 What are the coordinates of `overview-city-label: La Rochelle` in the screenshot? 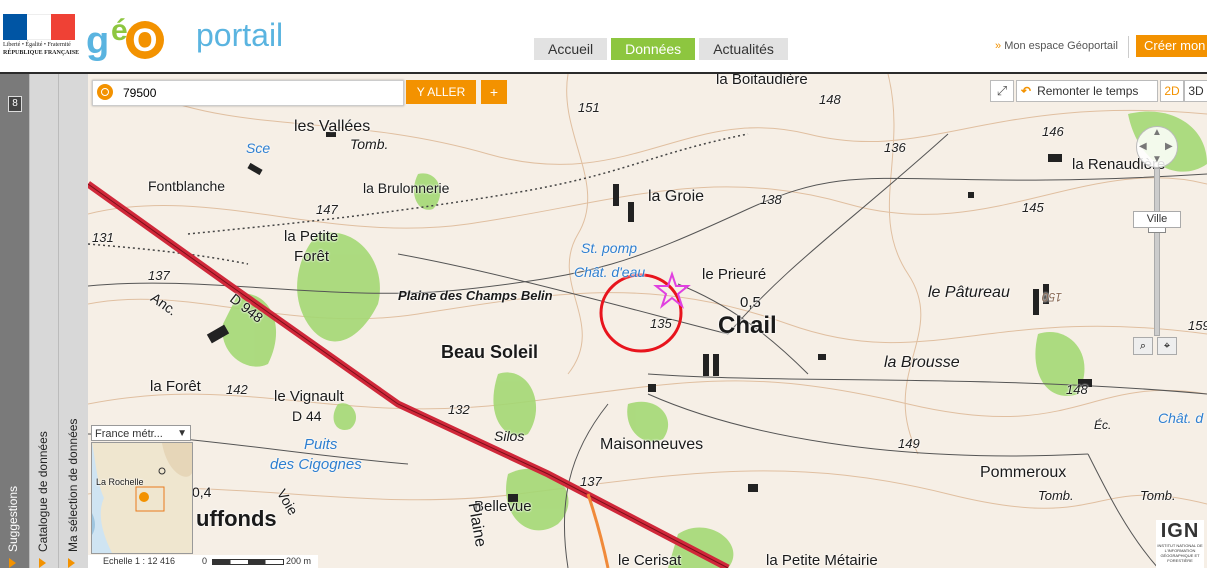 It's located at (120, 482).